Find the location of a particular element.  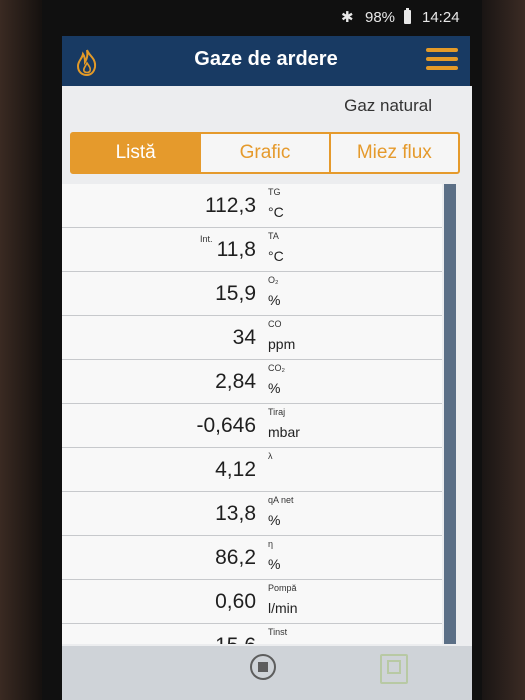

tab-list: Listă is located at coordinates (137, 153).